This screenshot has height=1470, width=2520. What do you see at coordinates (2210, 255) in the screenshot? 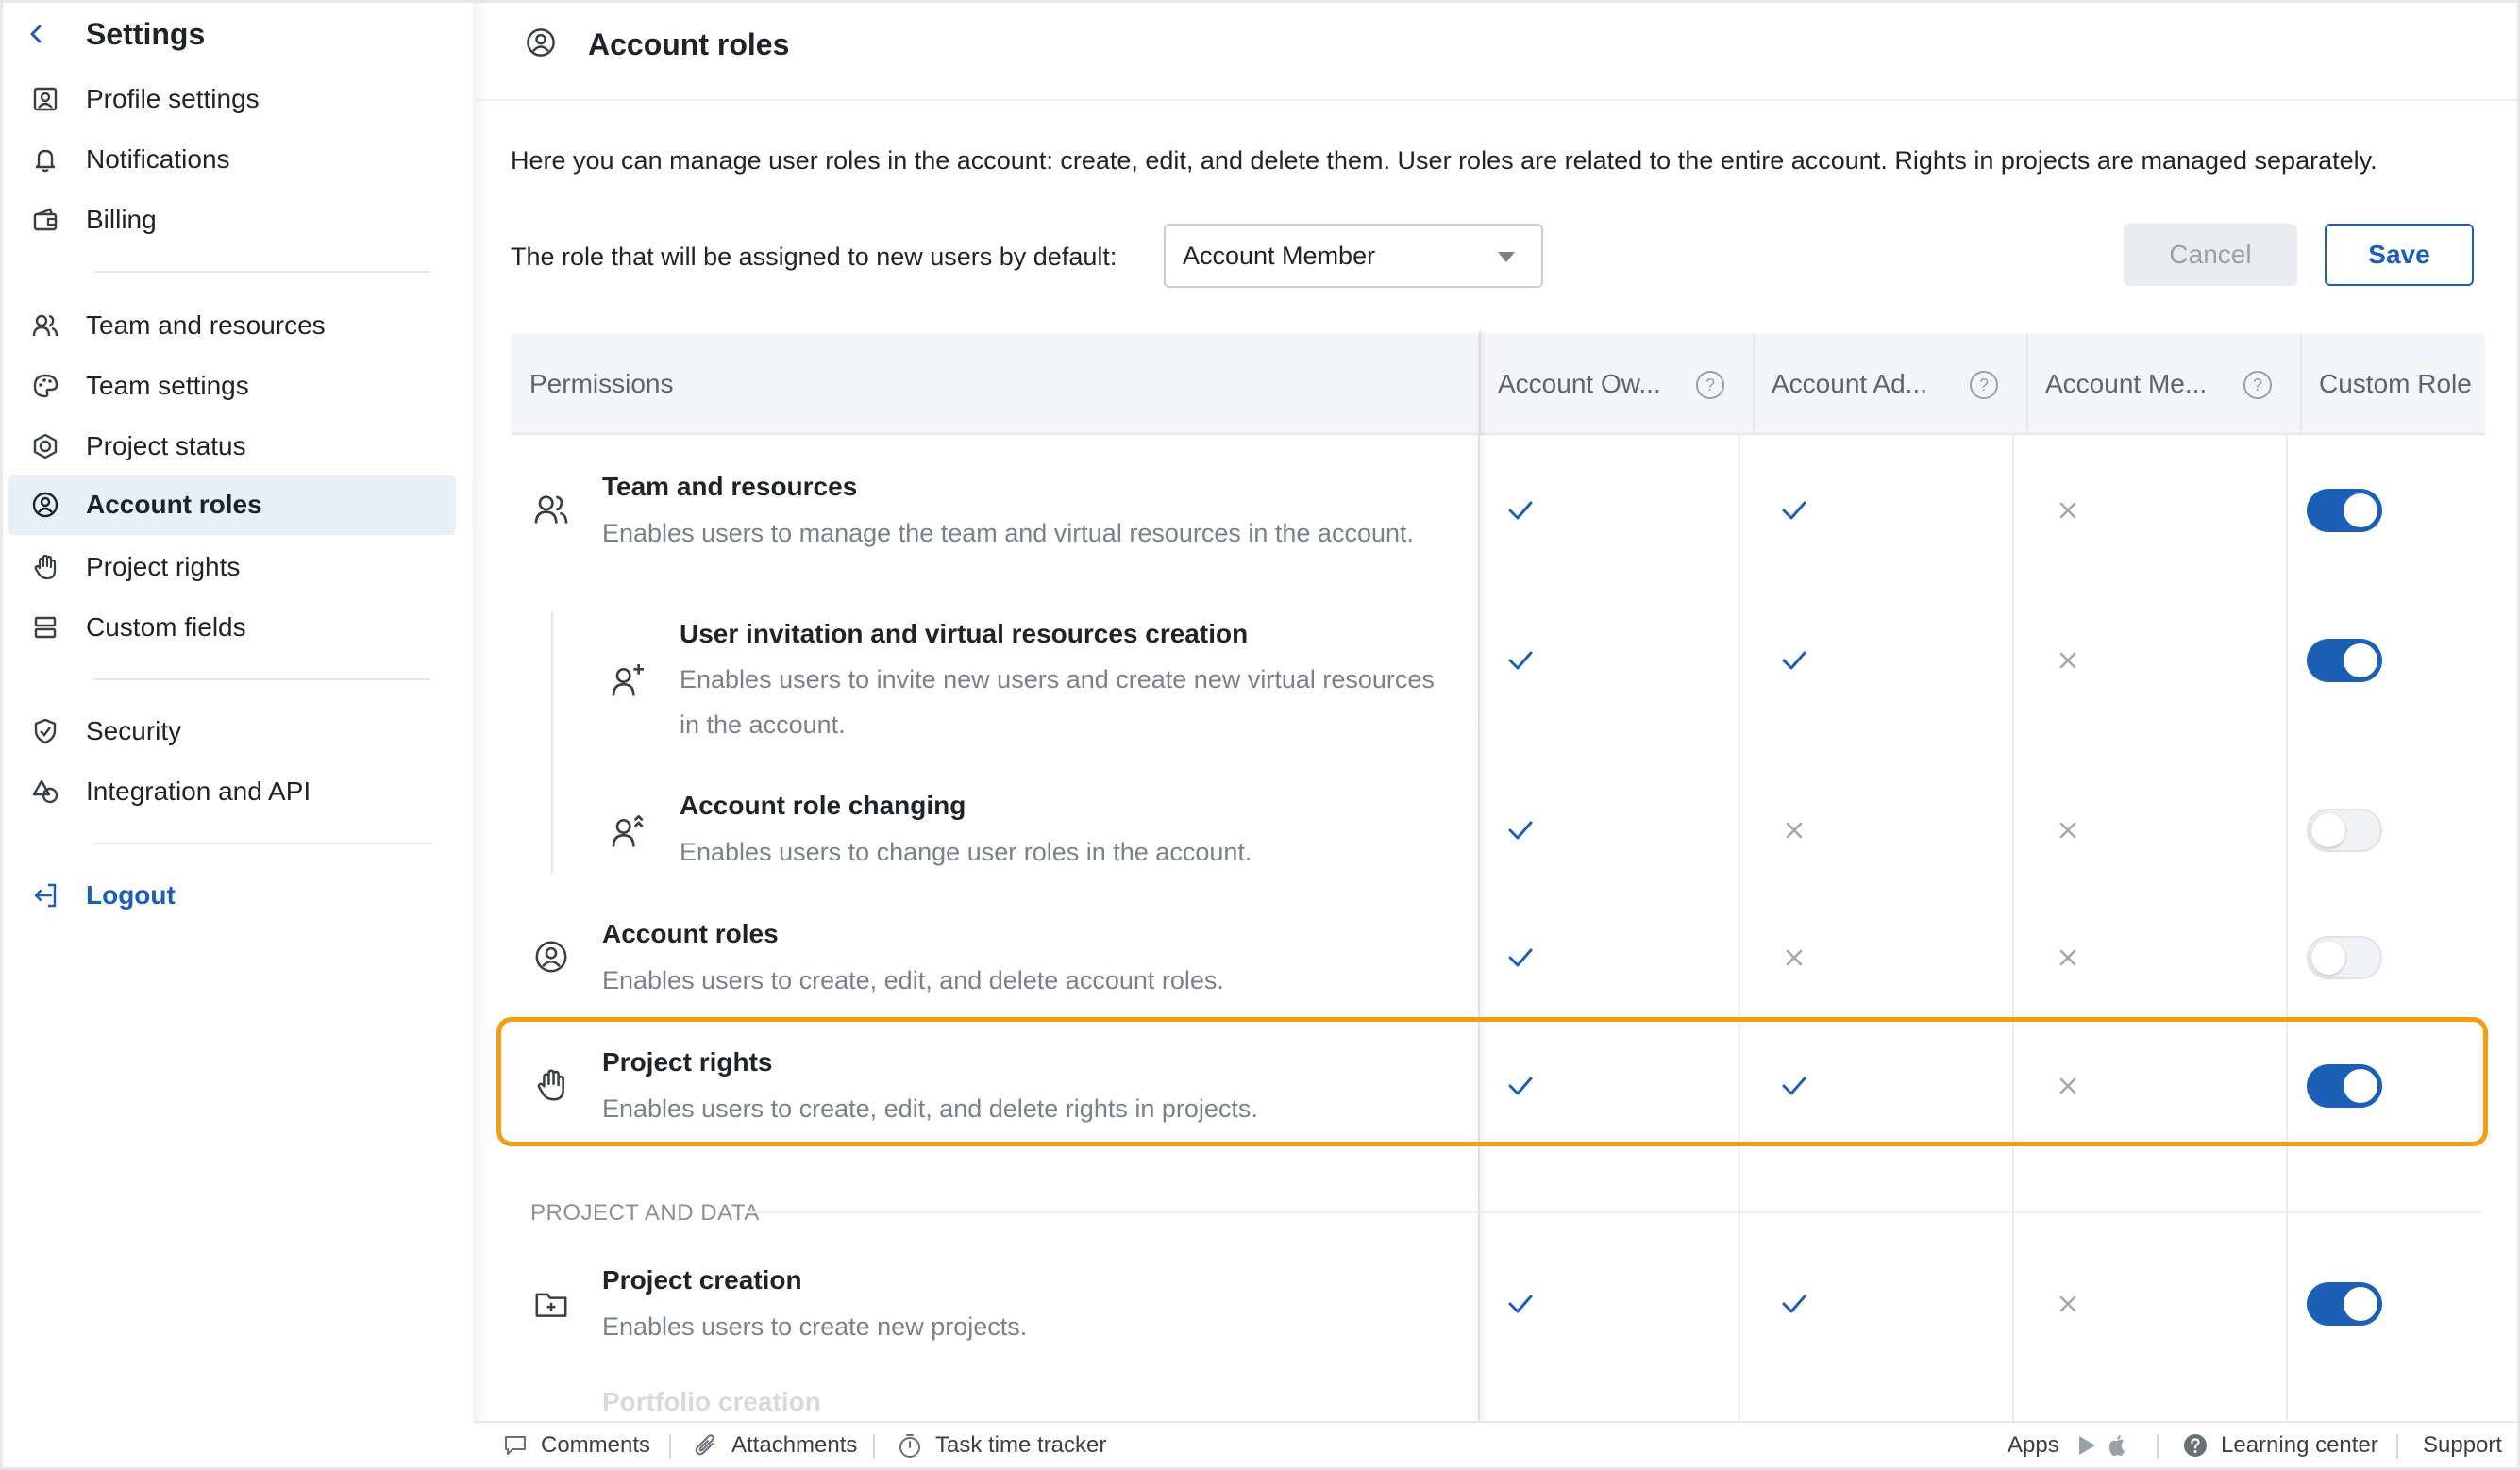
I see `cancel-button: Cancel` at bounding box center [2210, 255].